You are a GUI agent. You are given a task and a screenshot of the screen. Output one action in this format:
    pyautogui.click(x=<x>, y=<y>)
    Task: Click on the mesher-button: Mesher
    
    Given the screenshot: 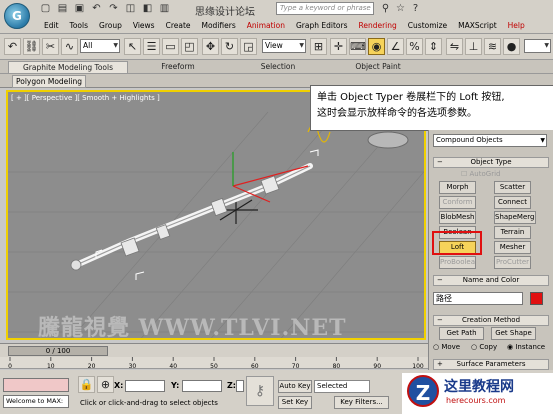 What is the action you would take?
    pyautogui.click(x=512, y=247)
    